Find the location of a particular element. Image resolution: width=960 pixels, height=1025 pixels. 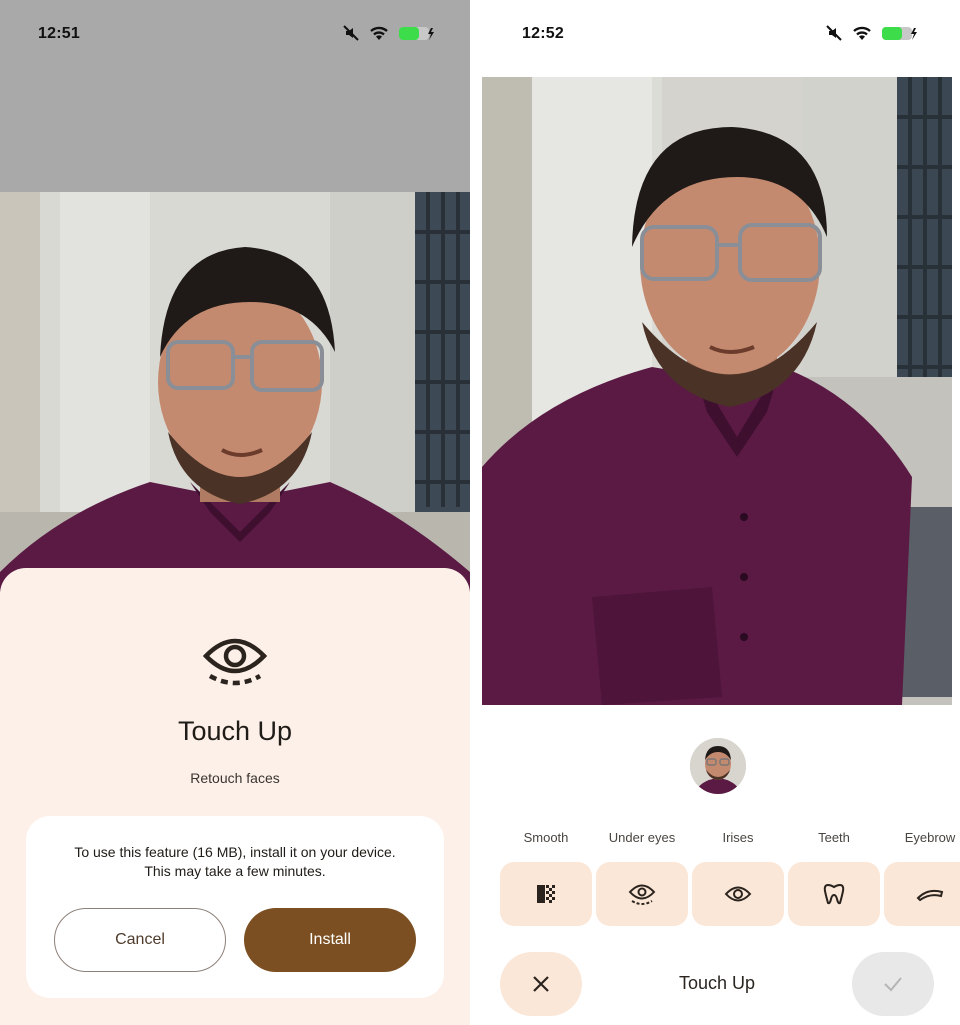

iris-icon is located at coordinates (738, 894).